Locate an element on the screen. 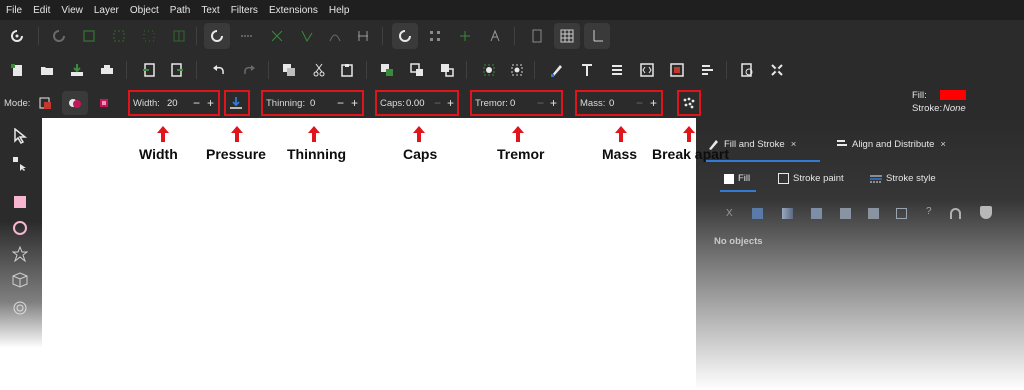  mesh-gradient-icon is located at coordinates (845, 213).